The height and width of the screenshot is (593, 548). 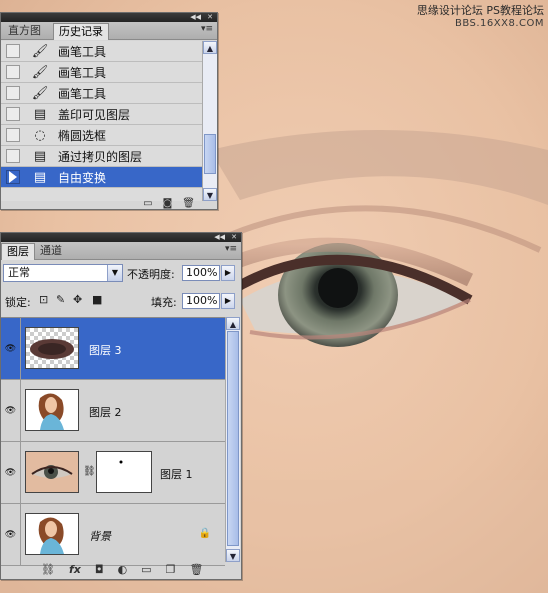 What do you see at coordinates (209, 121) in the screenshot?
I see `history-scrollbar: ▲ ▼` at bounding box center [209, 121].